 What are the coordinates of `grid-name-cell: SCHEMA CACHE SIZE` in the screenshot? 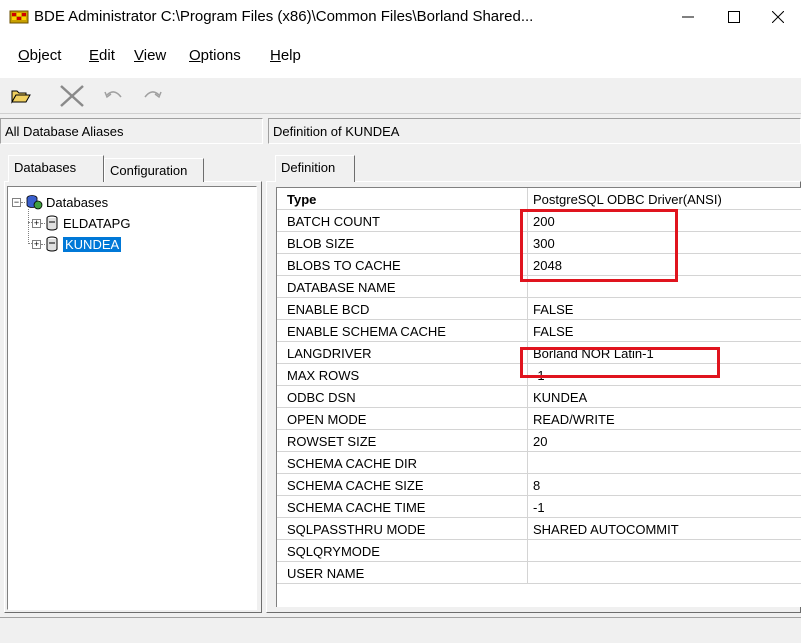 It's located at (355, 485).